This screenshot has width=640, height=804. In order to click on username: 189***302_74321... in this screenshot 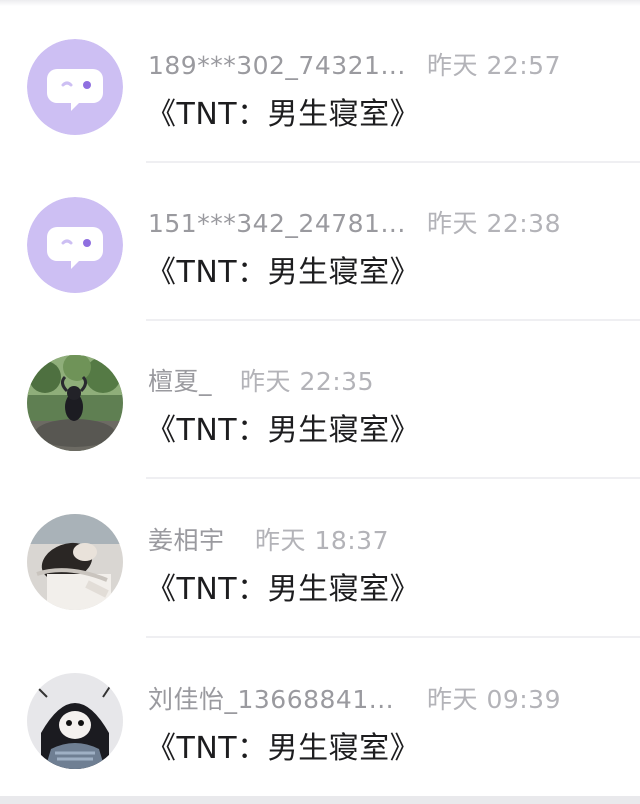, I will do `click(287, 66)`.